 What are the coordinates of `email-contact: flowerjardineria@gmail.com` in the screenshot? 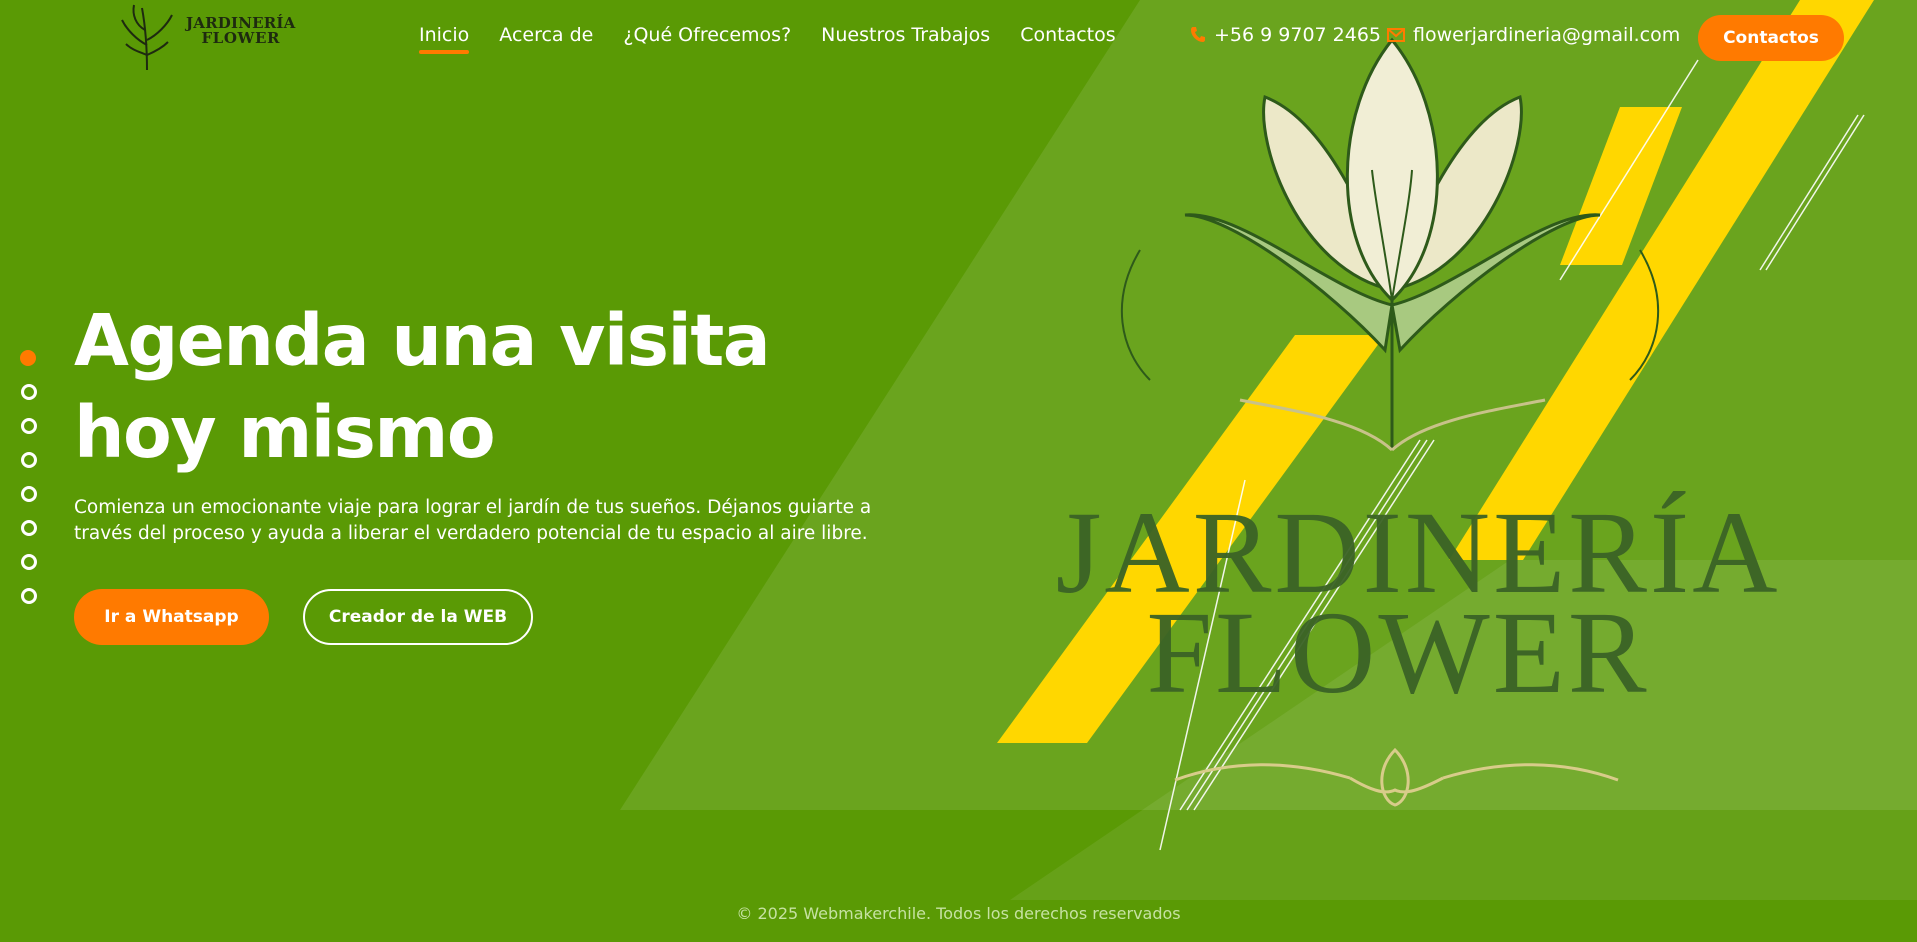 It's located at (1533, 35).